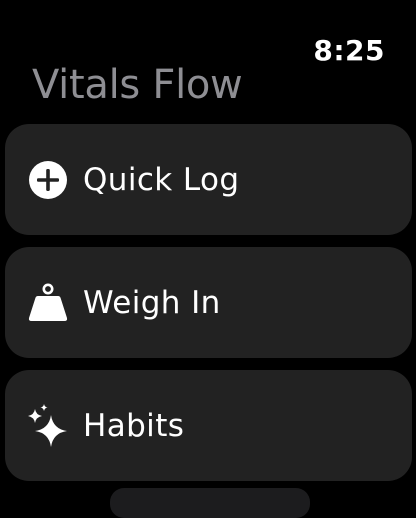 Image resolution: width=416 pixels, height=518 pixels. I want to click on app-title: Vitals Flow, so click(137, 85).